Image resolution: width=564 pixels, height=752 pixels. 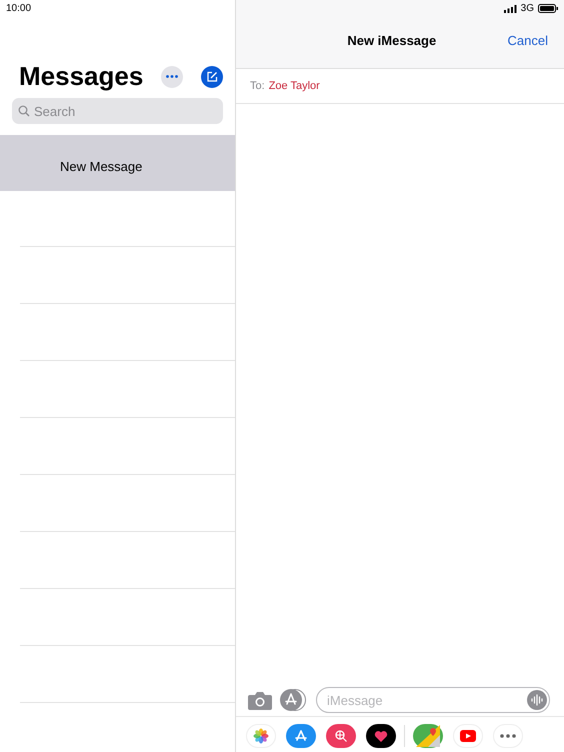 What do you see at coordinates (428, 736) in the screenshot?
I see `map-pin-icon` at bounding box center [428, 736].